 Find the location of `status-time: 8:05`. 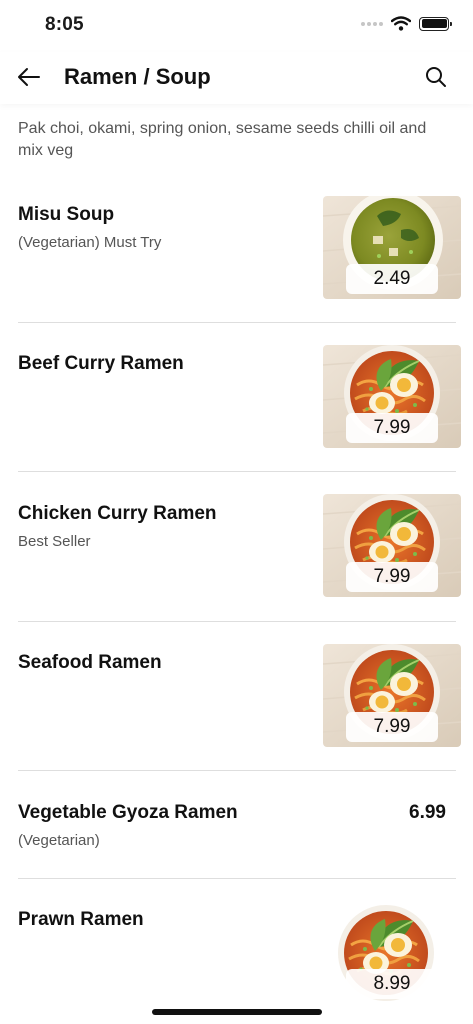

status-time: 8:05 is located at coordinates (64, 24).